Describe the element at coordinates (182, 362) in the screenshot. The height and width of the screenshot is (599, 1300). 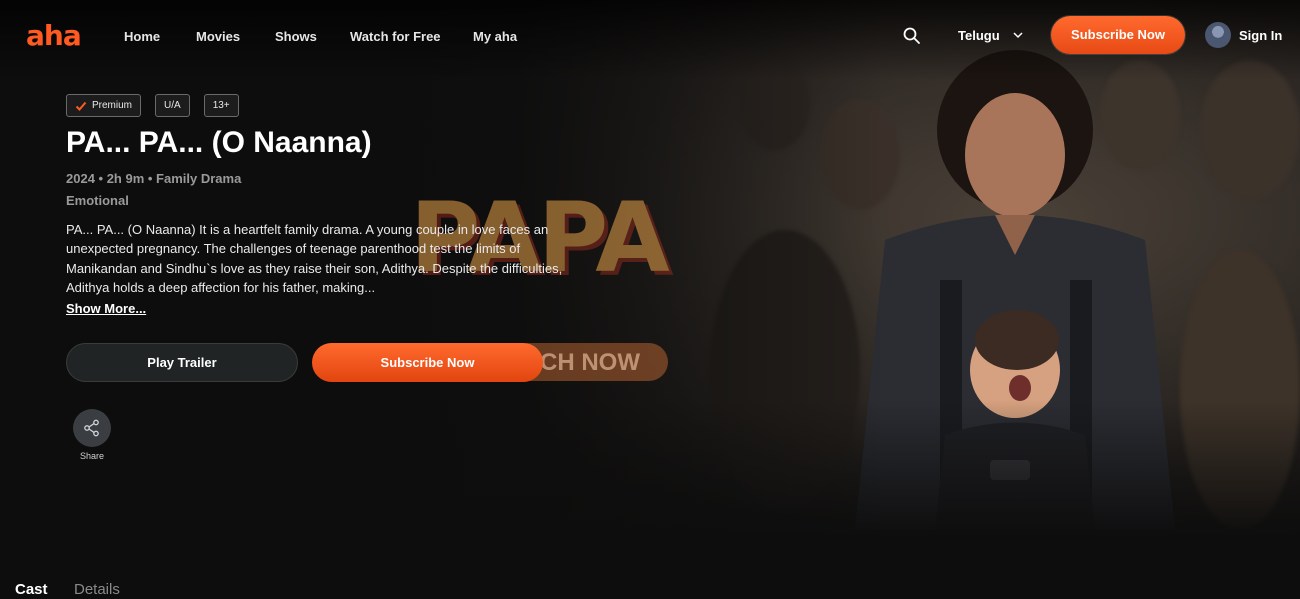
I see `play-trailer-button: Play Trailer` at that location.